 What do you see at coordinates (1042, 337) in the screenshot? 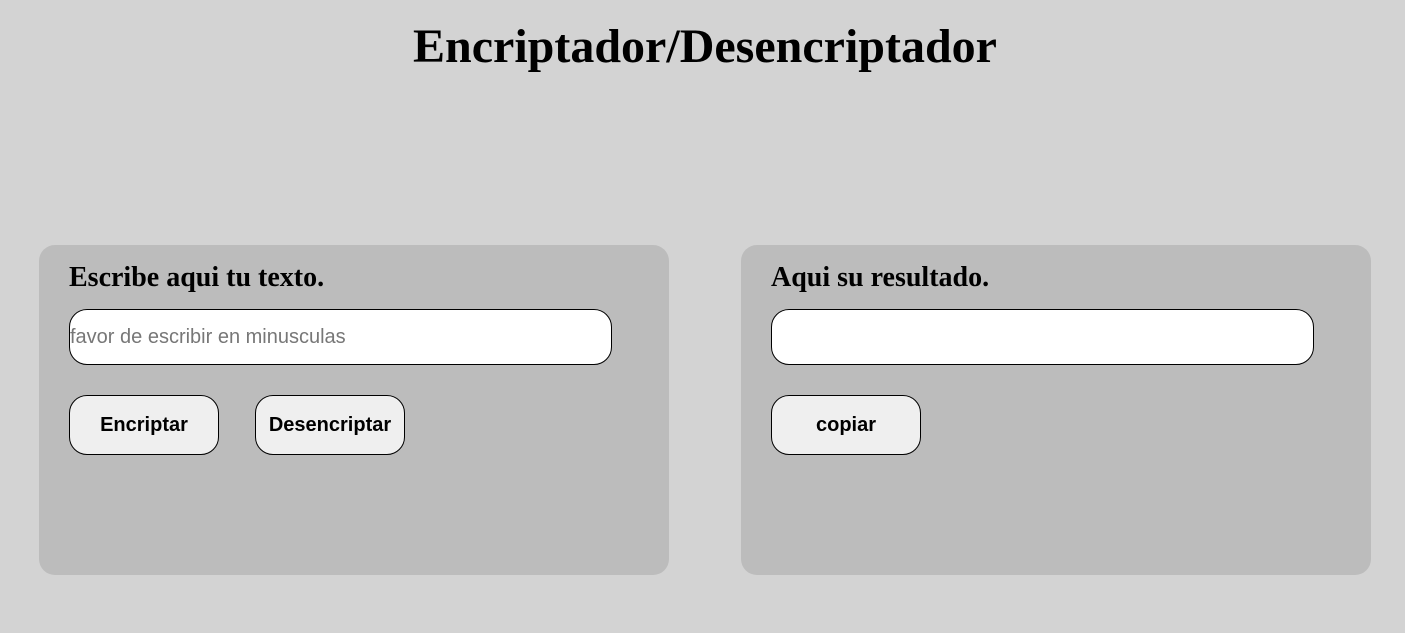
I see `result-output` at bounding box center [1042, 337].